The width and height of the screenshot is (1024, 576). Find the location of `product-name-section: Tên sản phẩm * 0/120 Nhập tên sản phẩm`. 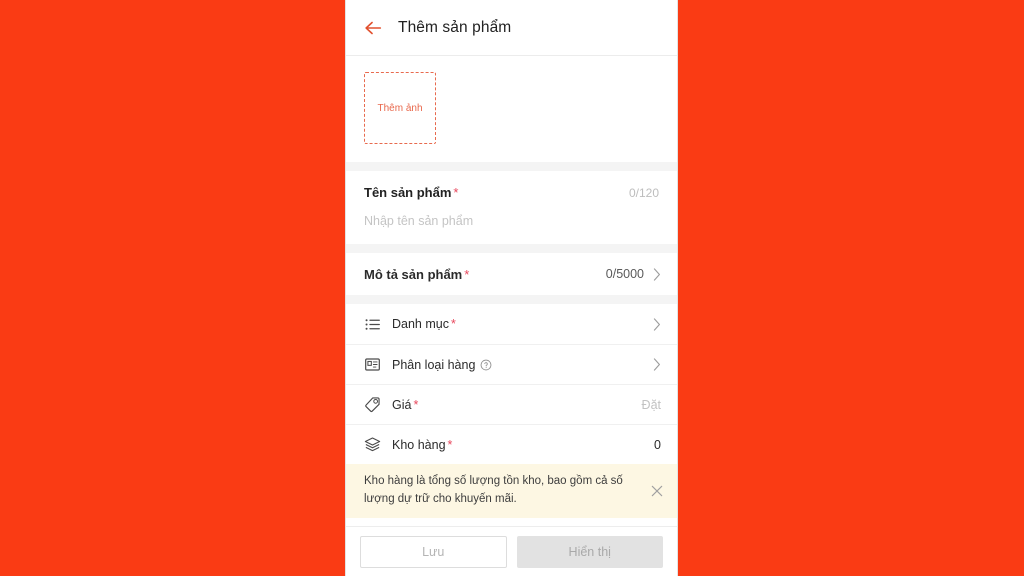

product-name-section: Tên sản phẩm * 0/120 Nhập tên sản phẩm is located at coordinates (511, 207).